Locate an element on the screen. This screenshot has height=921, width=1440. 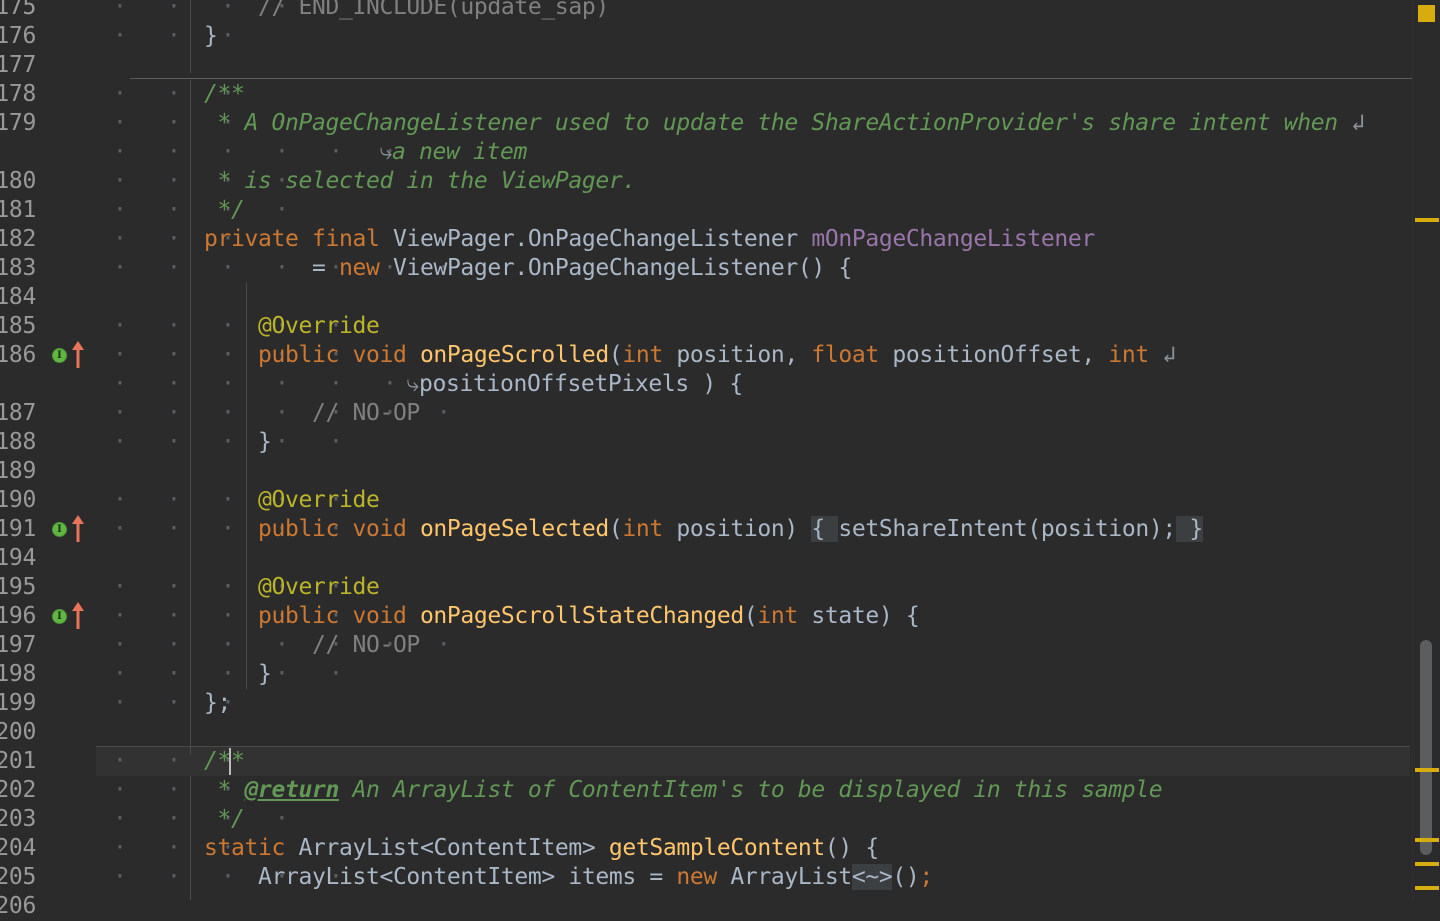
code-line: // END_INCLUDE(update_sap) is located at coordinates (352, 10).